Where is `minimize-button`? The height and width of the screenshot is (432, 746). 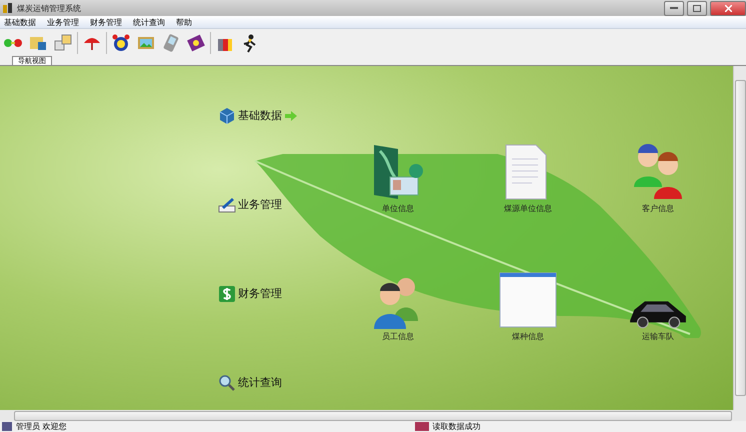 minimize-button is located at coordinates (674, 8).